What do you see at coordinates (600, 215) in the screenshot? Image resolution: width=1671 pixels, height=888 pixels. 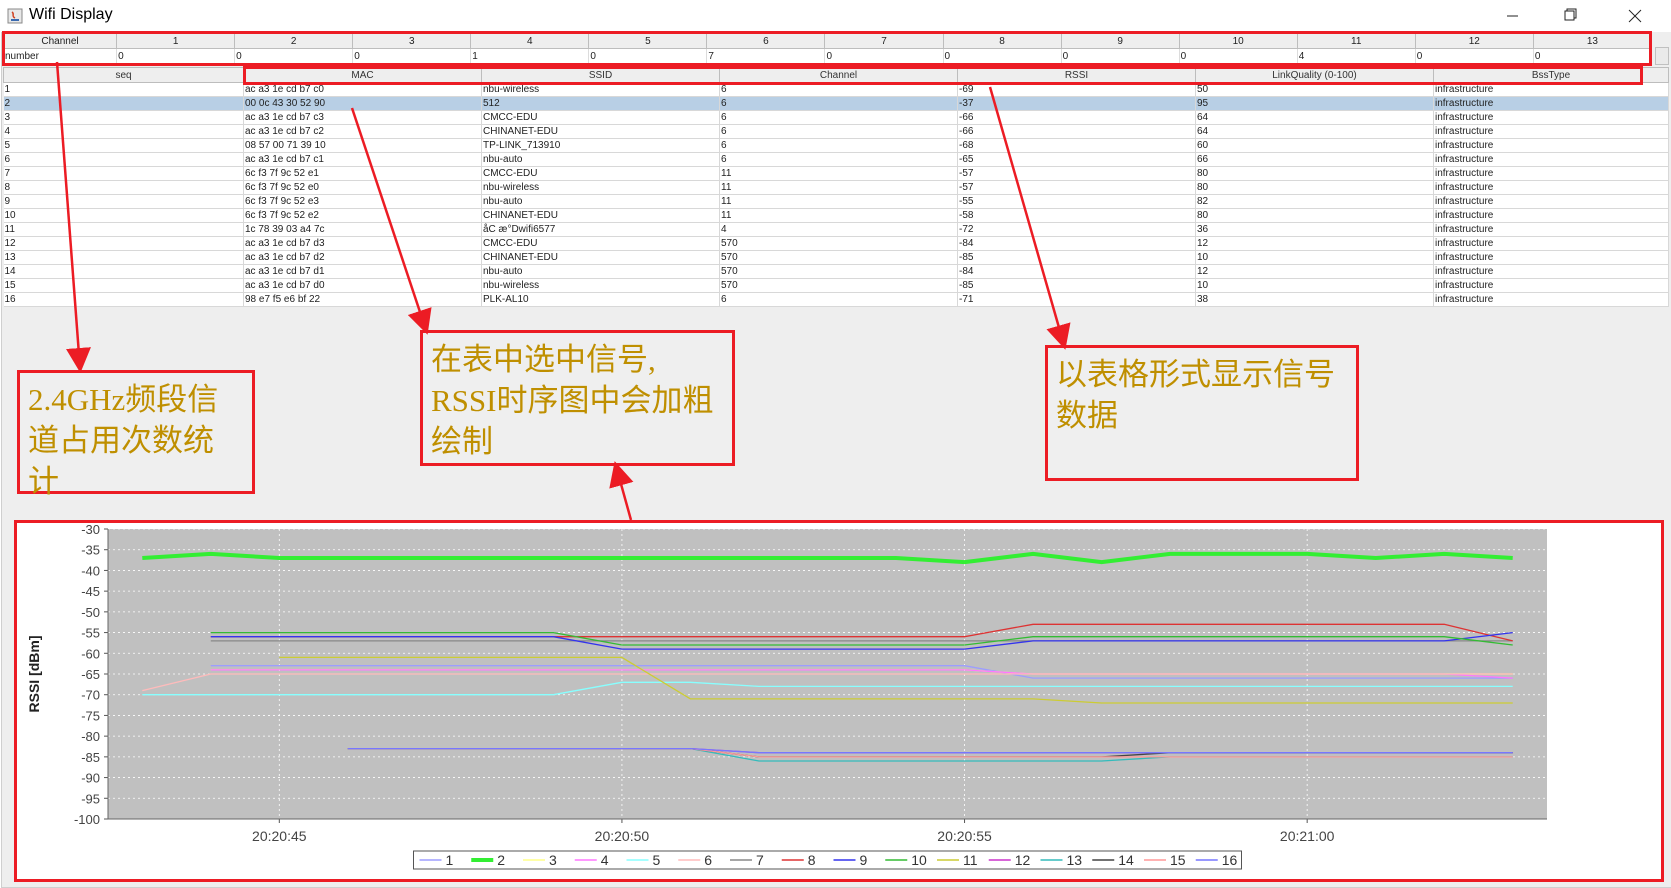 I see `table-cell: CHINANET-EDU` at bounding box center [600, 215].